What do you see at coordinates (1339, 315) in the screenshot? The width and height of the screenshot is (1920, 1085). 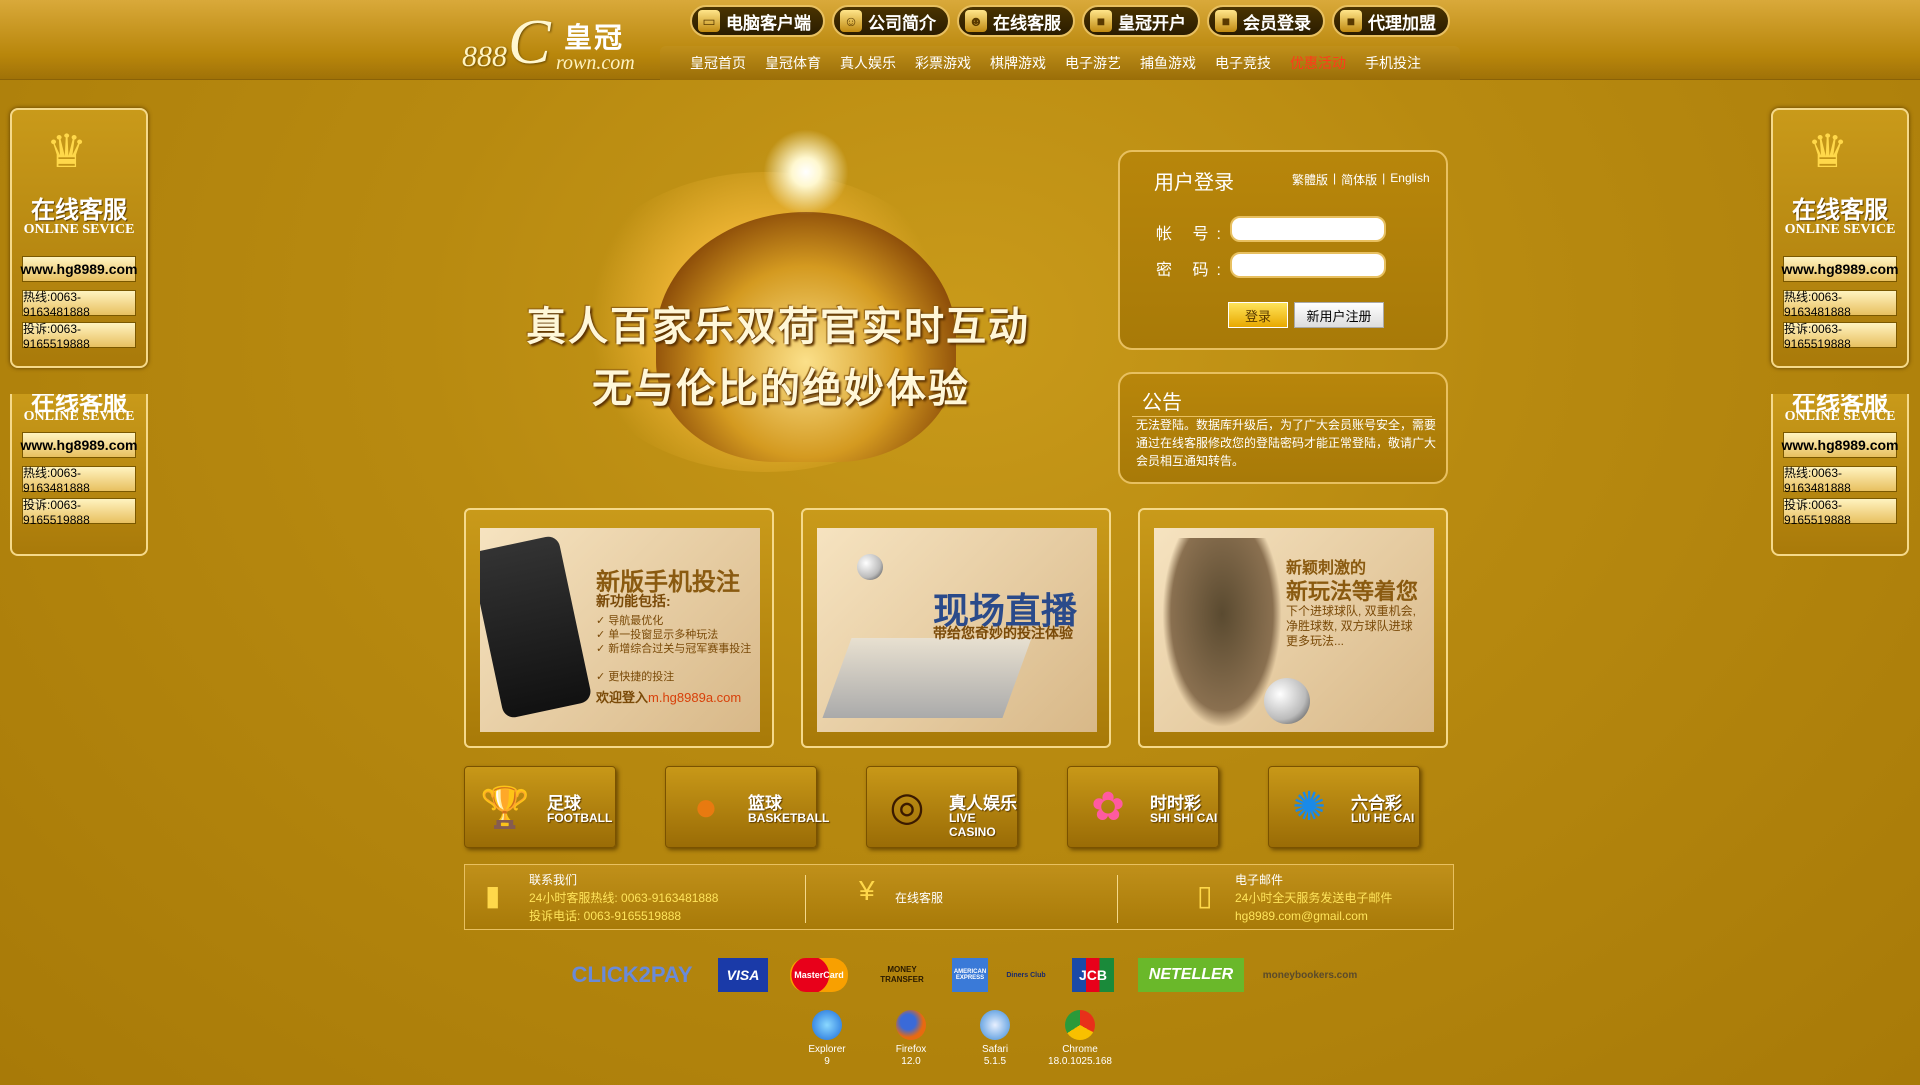 I see `register-button: 新用户注册` at bounding box center [1339, 315].